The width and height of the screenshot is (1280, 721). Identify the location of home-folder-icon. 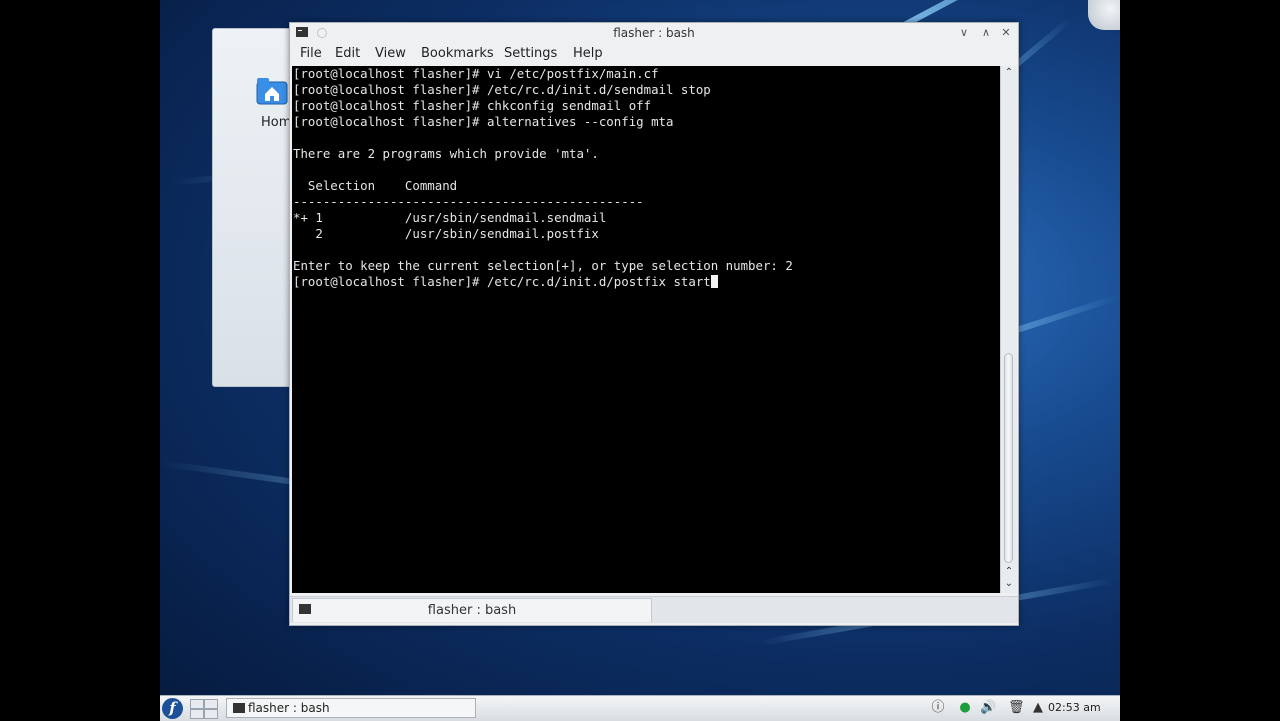
(272, 89).